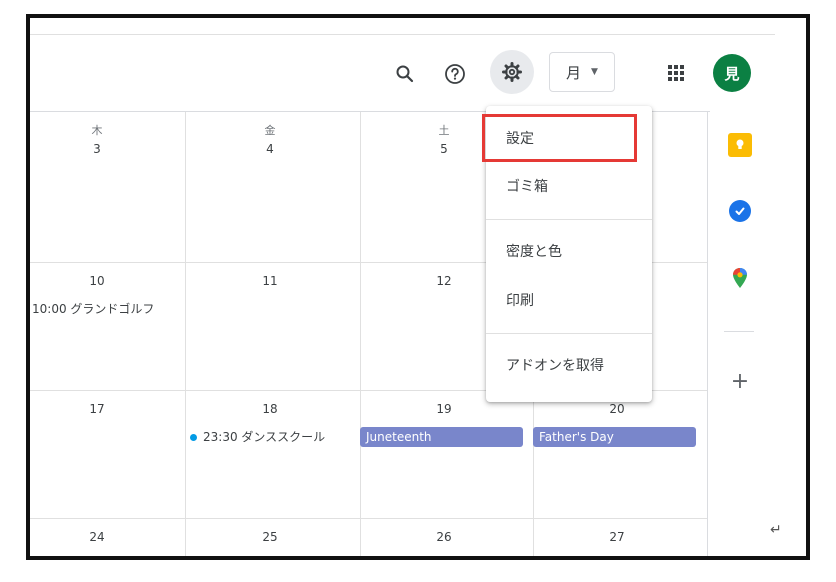 The height and width of the screenshot is (582, 836). What do you see at coordinates (569, 301) in the screenshot?
I see `menu-item-print: 印刷` at bounding box center [569, 301].